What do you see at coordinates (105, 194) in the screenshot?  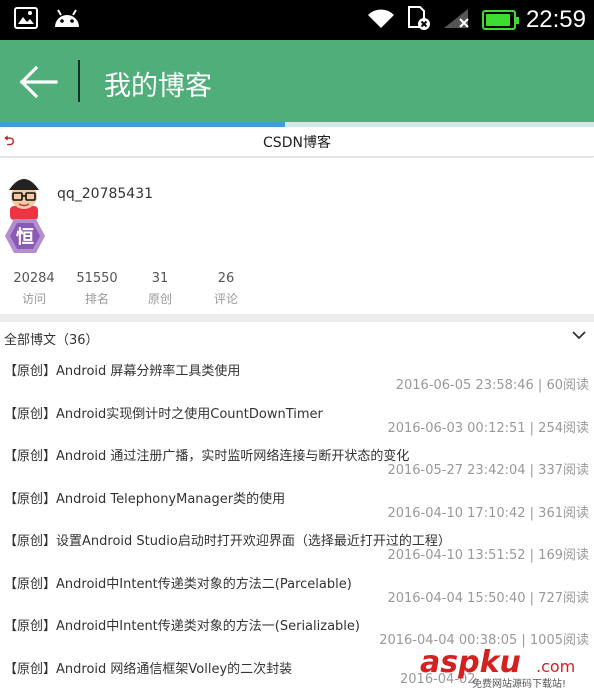 I see `username: qq_20785431` at bounding box center [105, 194].